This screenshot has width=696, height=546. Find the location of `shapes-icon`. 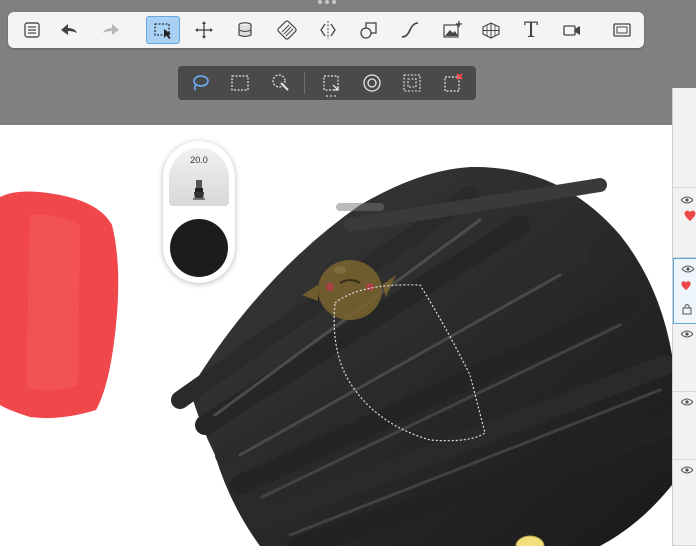

shapes-icon is located at coordinates (368, 30).